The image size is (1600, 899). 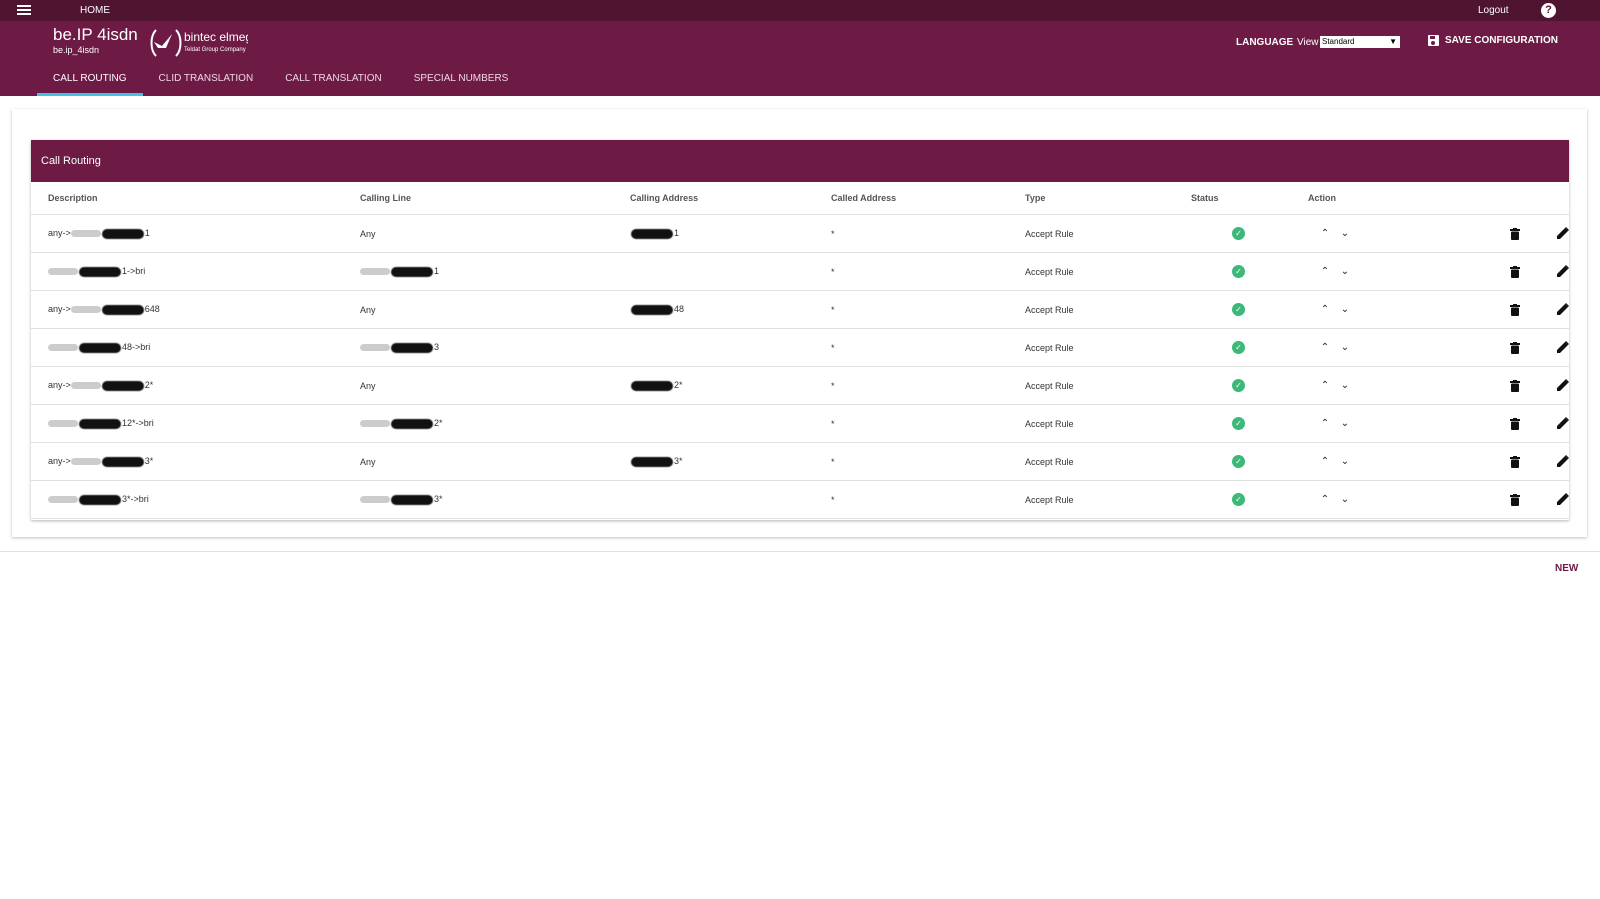 I want to click on app-subtitle: be.ip_4isdn, so click(x=76, y=50).